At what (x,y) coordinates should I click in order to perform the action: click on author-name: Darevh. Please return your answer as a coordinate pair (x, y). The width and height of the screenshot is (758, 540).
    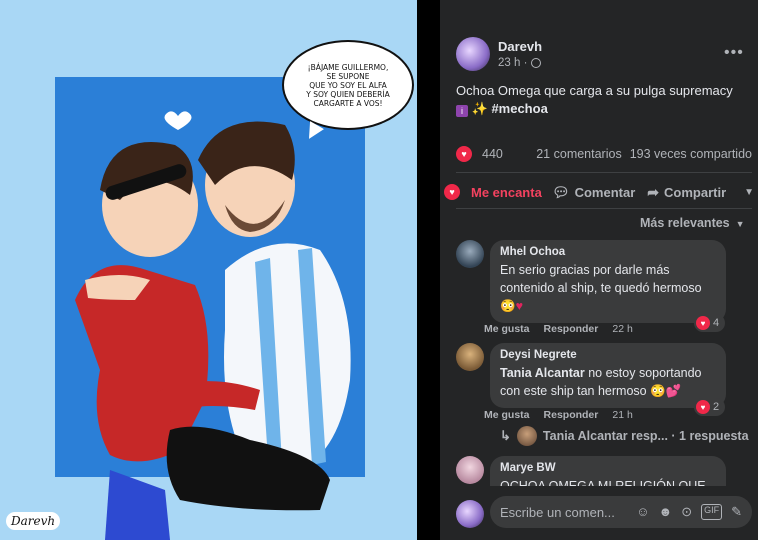
    Looking at the image, I should click on (520, 46).